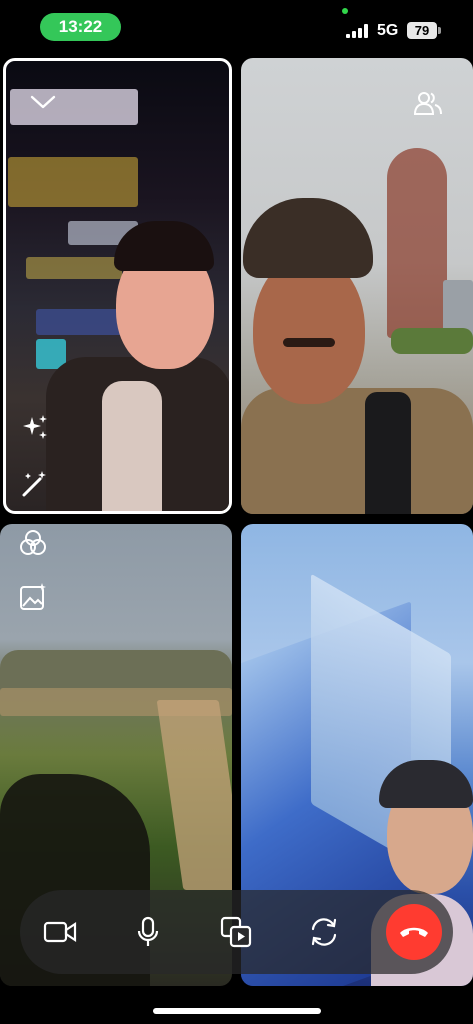 This screenshot has width=473, height=1024. Describe the element at coordinates (33, 543) in the screenshot. I see `overlapping-circles-icon` at that location.